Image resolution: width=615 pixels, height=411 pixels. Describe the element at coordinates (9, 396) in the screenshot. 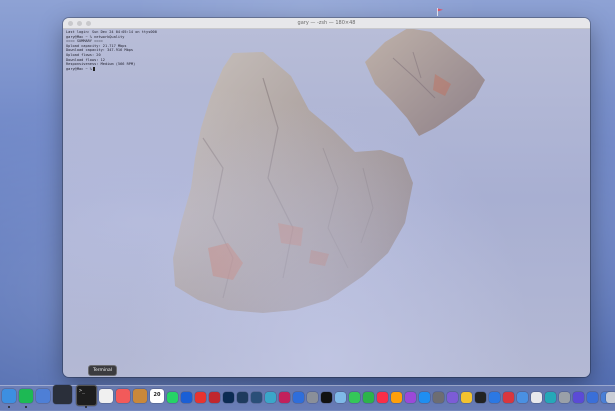

I see `finder-dock-icon` at that location.